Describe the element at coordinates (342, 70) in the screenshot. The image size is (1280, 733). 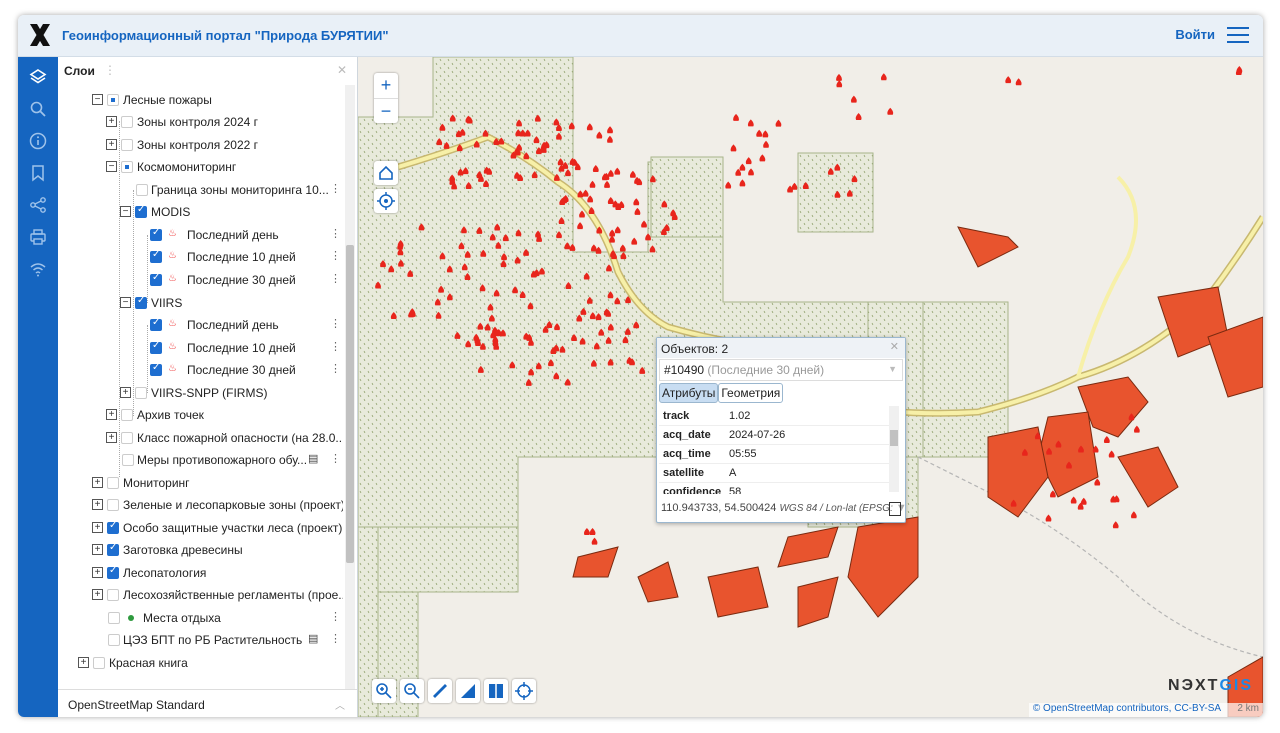
I see `close-icon: ✕` at that location.